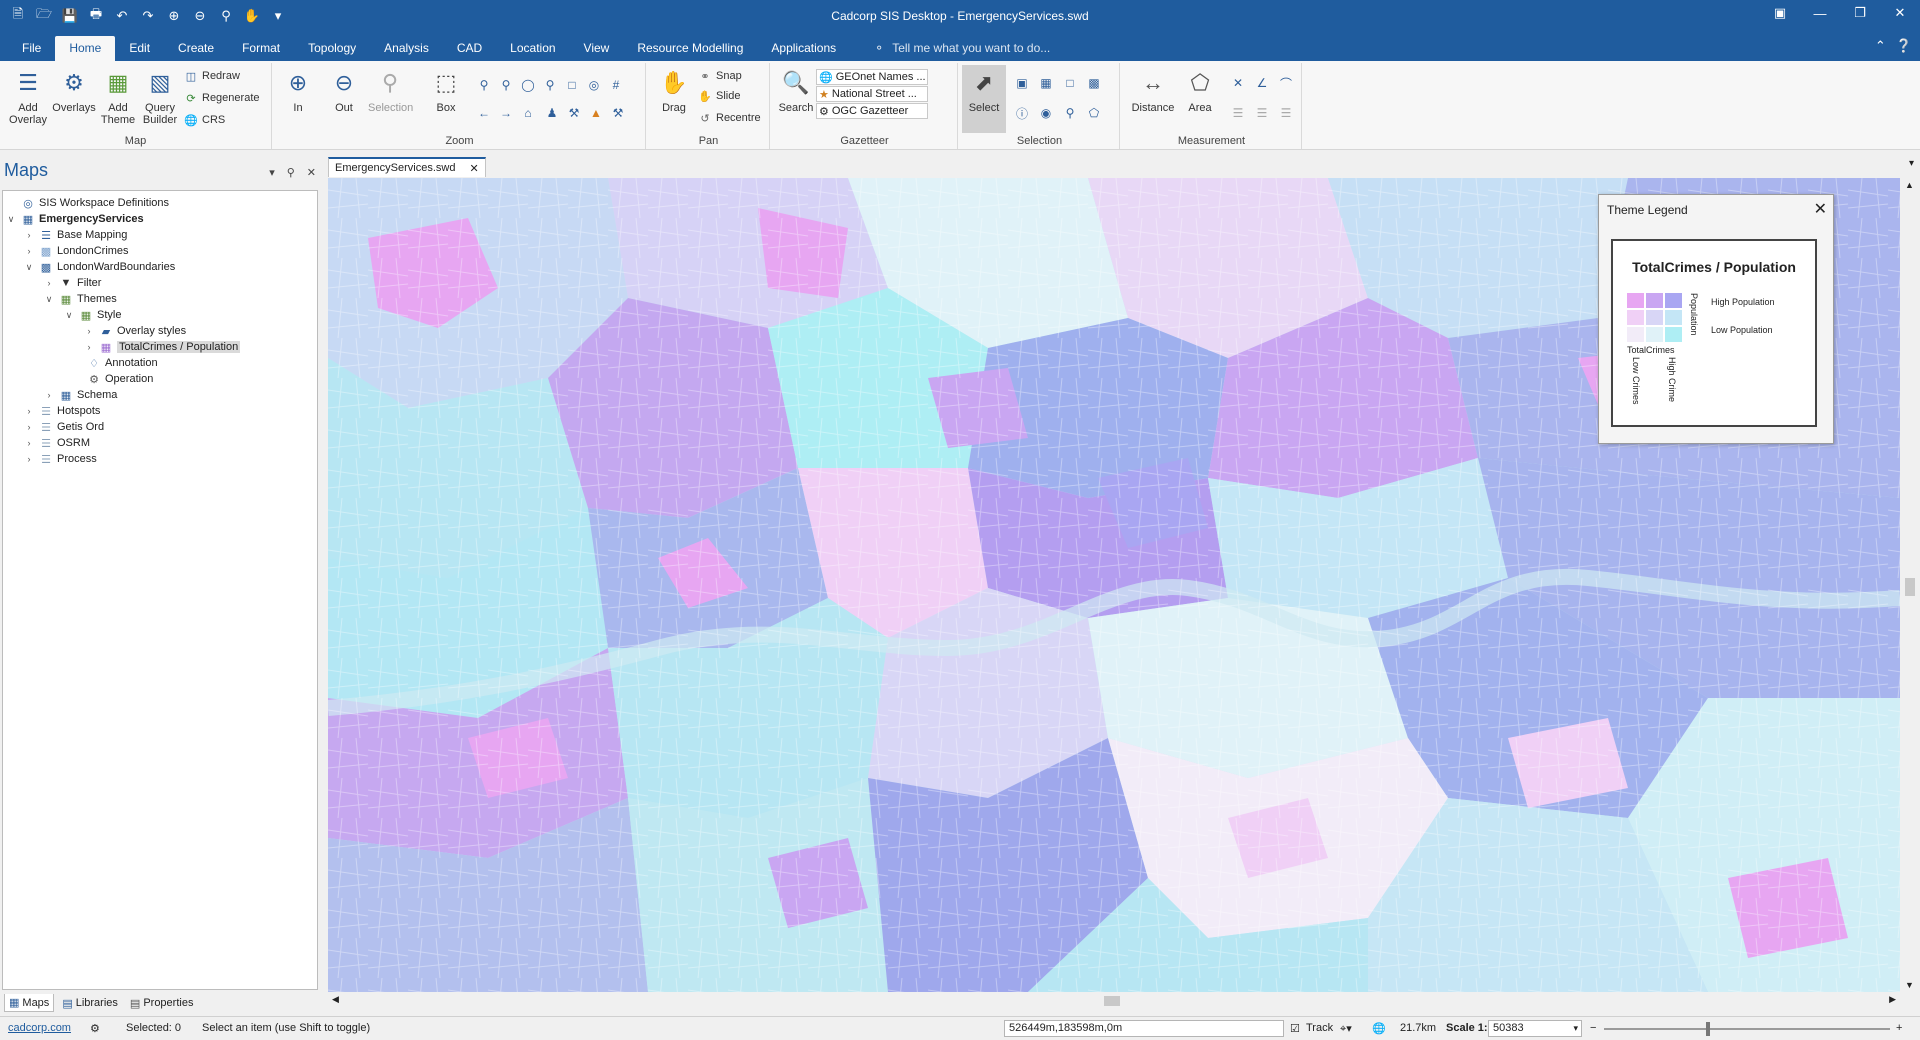 Image resolution: width=1920 pixels, height=1040 pixels. Describe the element at coordinates (75, 235) in the screenshot. I see `tree-node-base-mapping: › ☰ Base Mapping` at that location.